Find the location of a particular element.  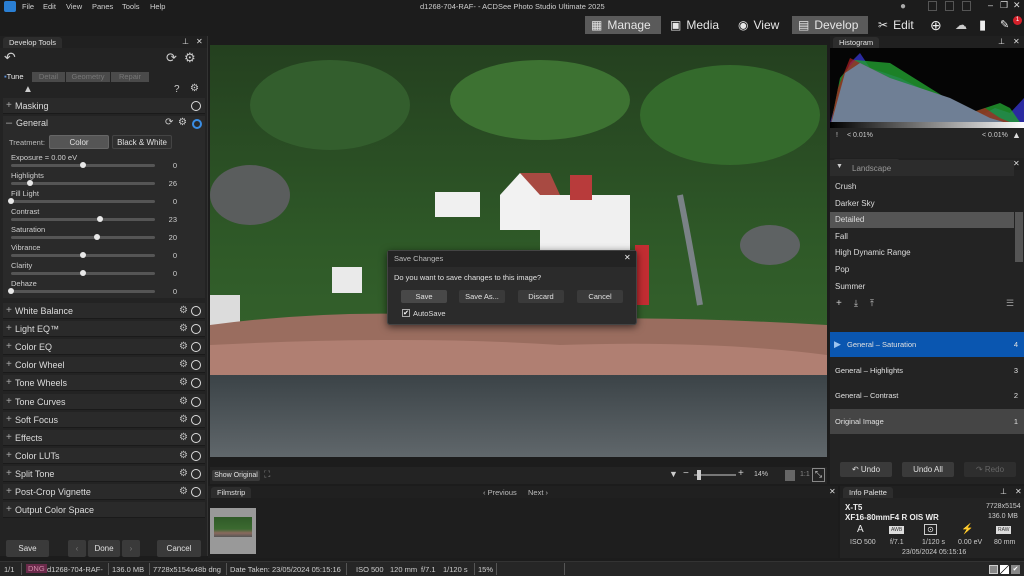

mode-view: ◉ View is located at coordinates (758, 25).